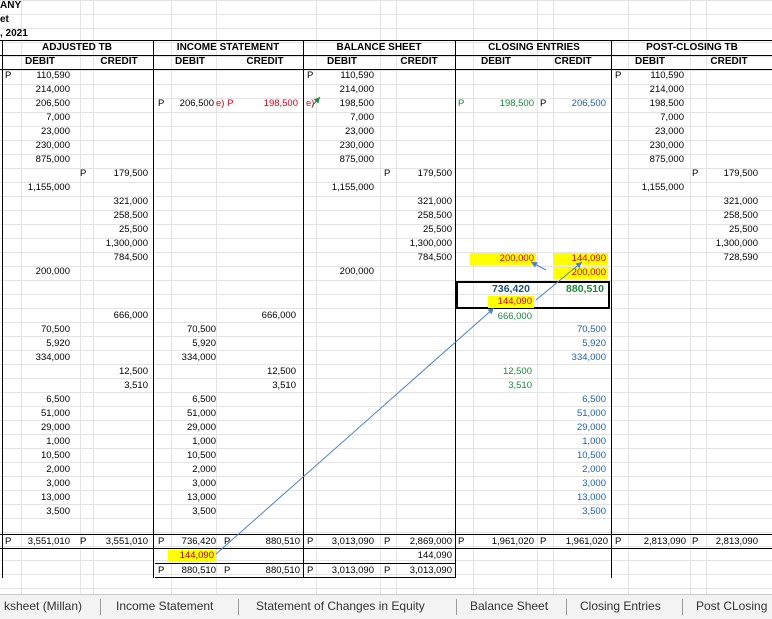  I want to click on tab-income-statement: Income Statement, so click(164, 606).